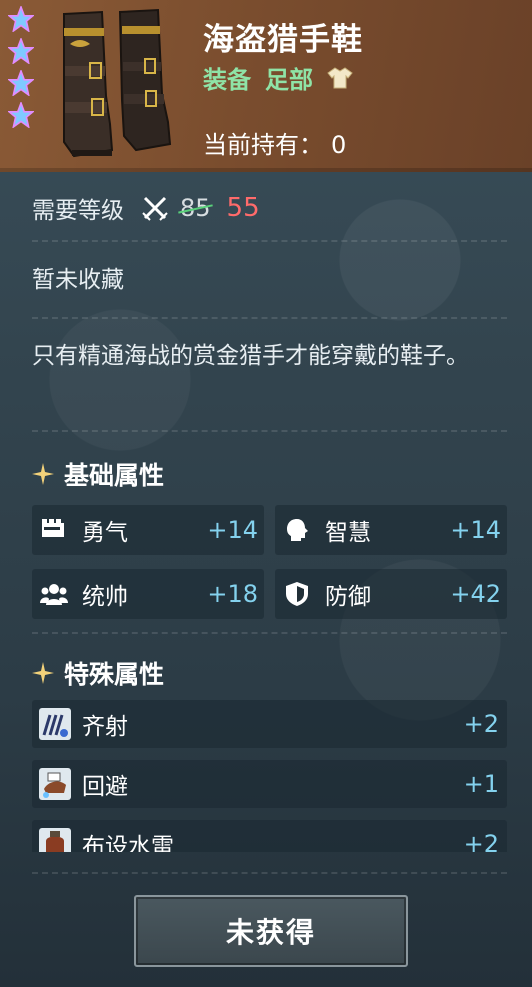  I want to click on basic-attributes-grid: 勇气 +14 智慧 +14 统帅 +18 防御 +42, so click(269, 562).